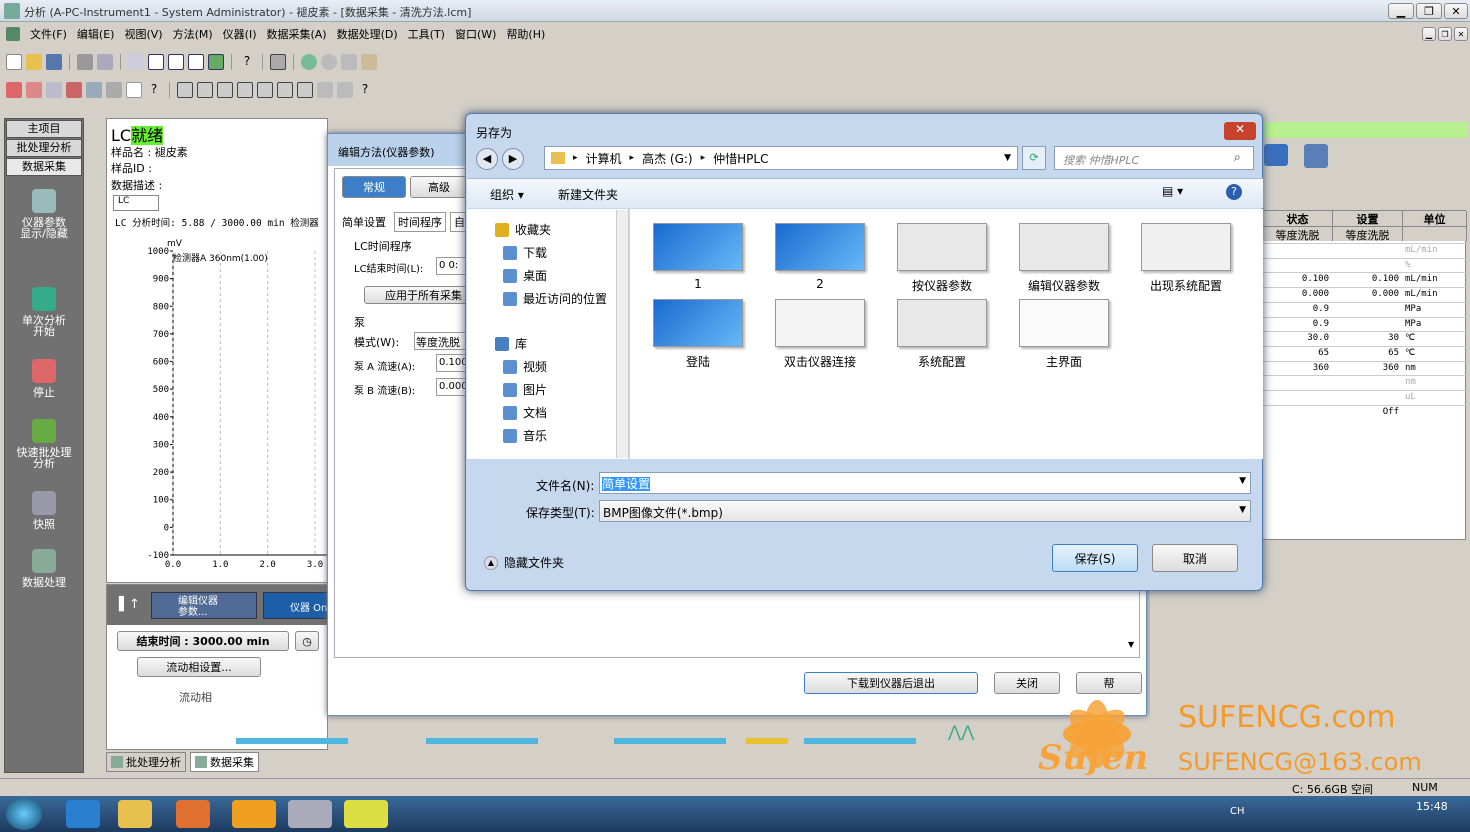  Describe the element at coordinates (781, 158) in the screenshot. I see `address-bar: ▸ 计算机 ▸ 高杰 (G:) ▸ 仲惜HPLC ▼` at that location.